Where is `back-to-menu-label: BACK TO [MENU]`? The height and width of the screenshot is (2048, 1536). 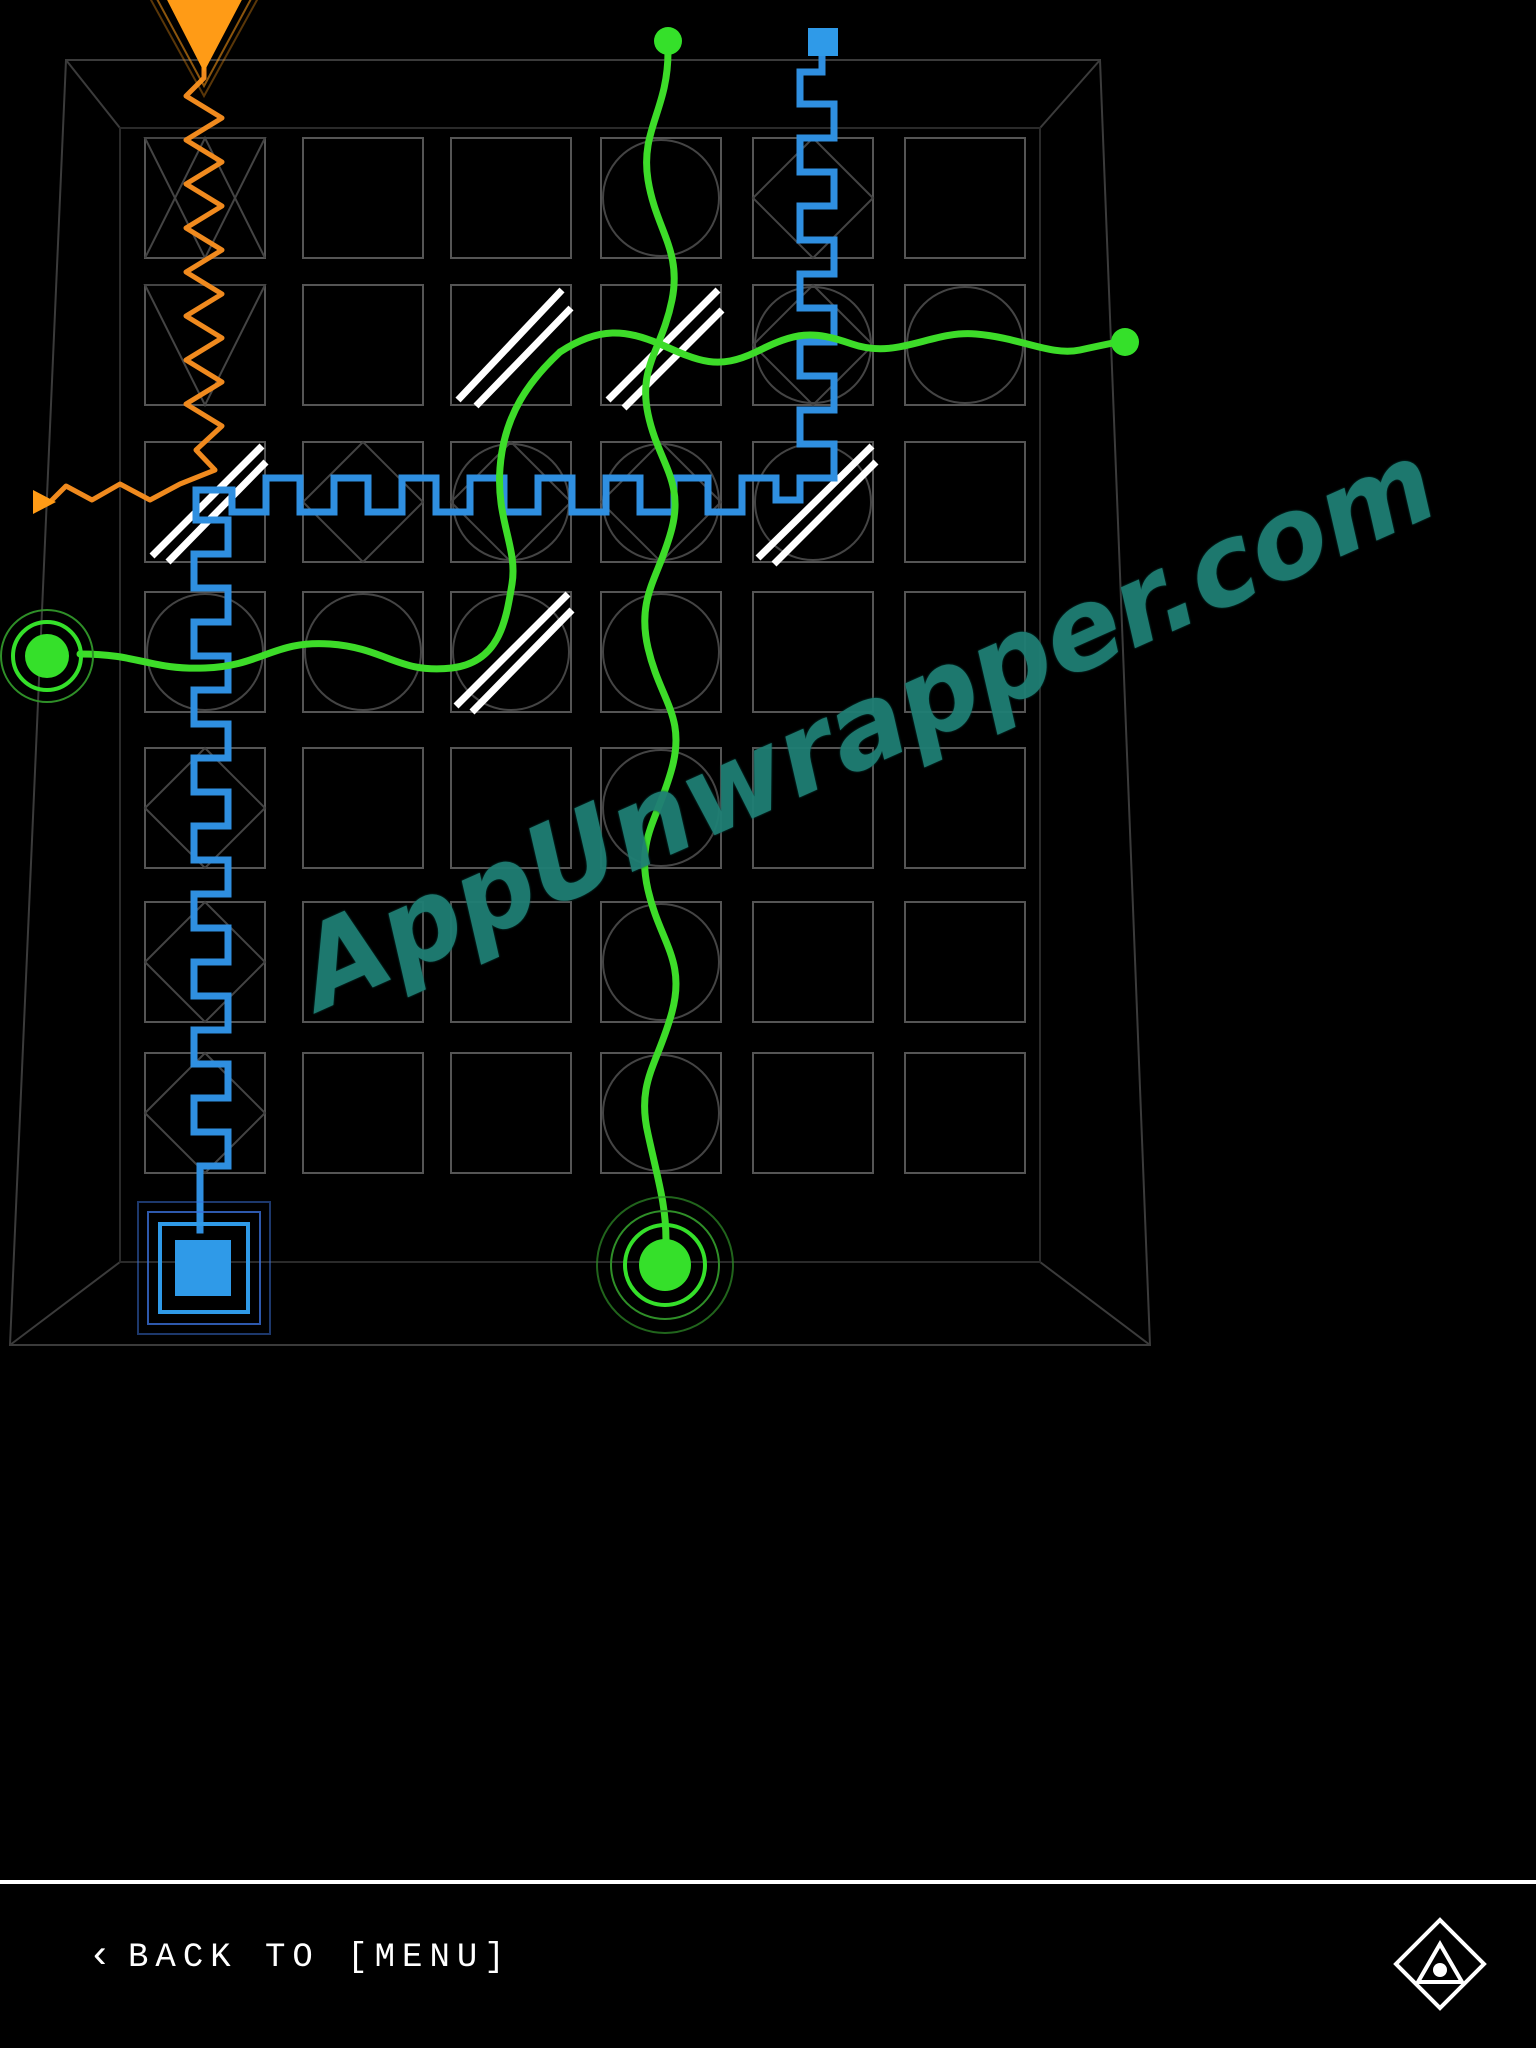 back-to-menu-label: BACK TO [MENU] is located at coordinates (320, 1958).